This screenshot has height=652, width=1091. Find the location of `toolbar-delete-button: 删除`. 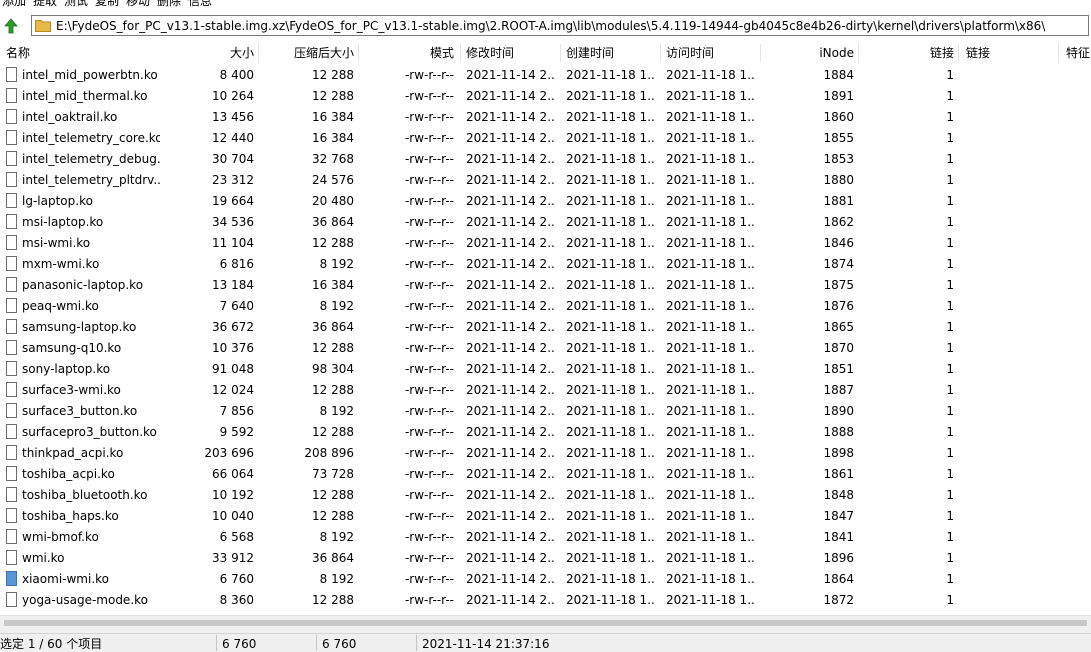

toolbar-delete-button: 删除 is located at coordinates (169, 4).